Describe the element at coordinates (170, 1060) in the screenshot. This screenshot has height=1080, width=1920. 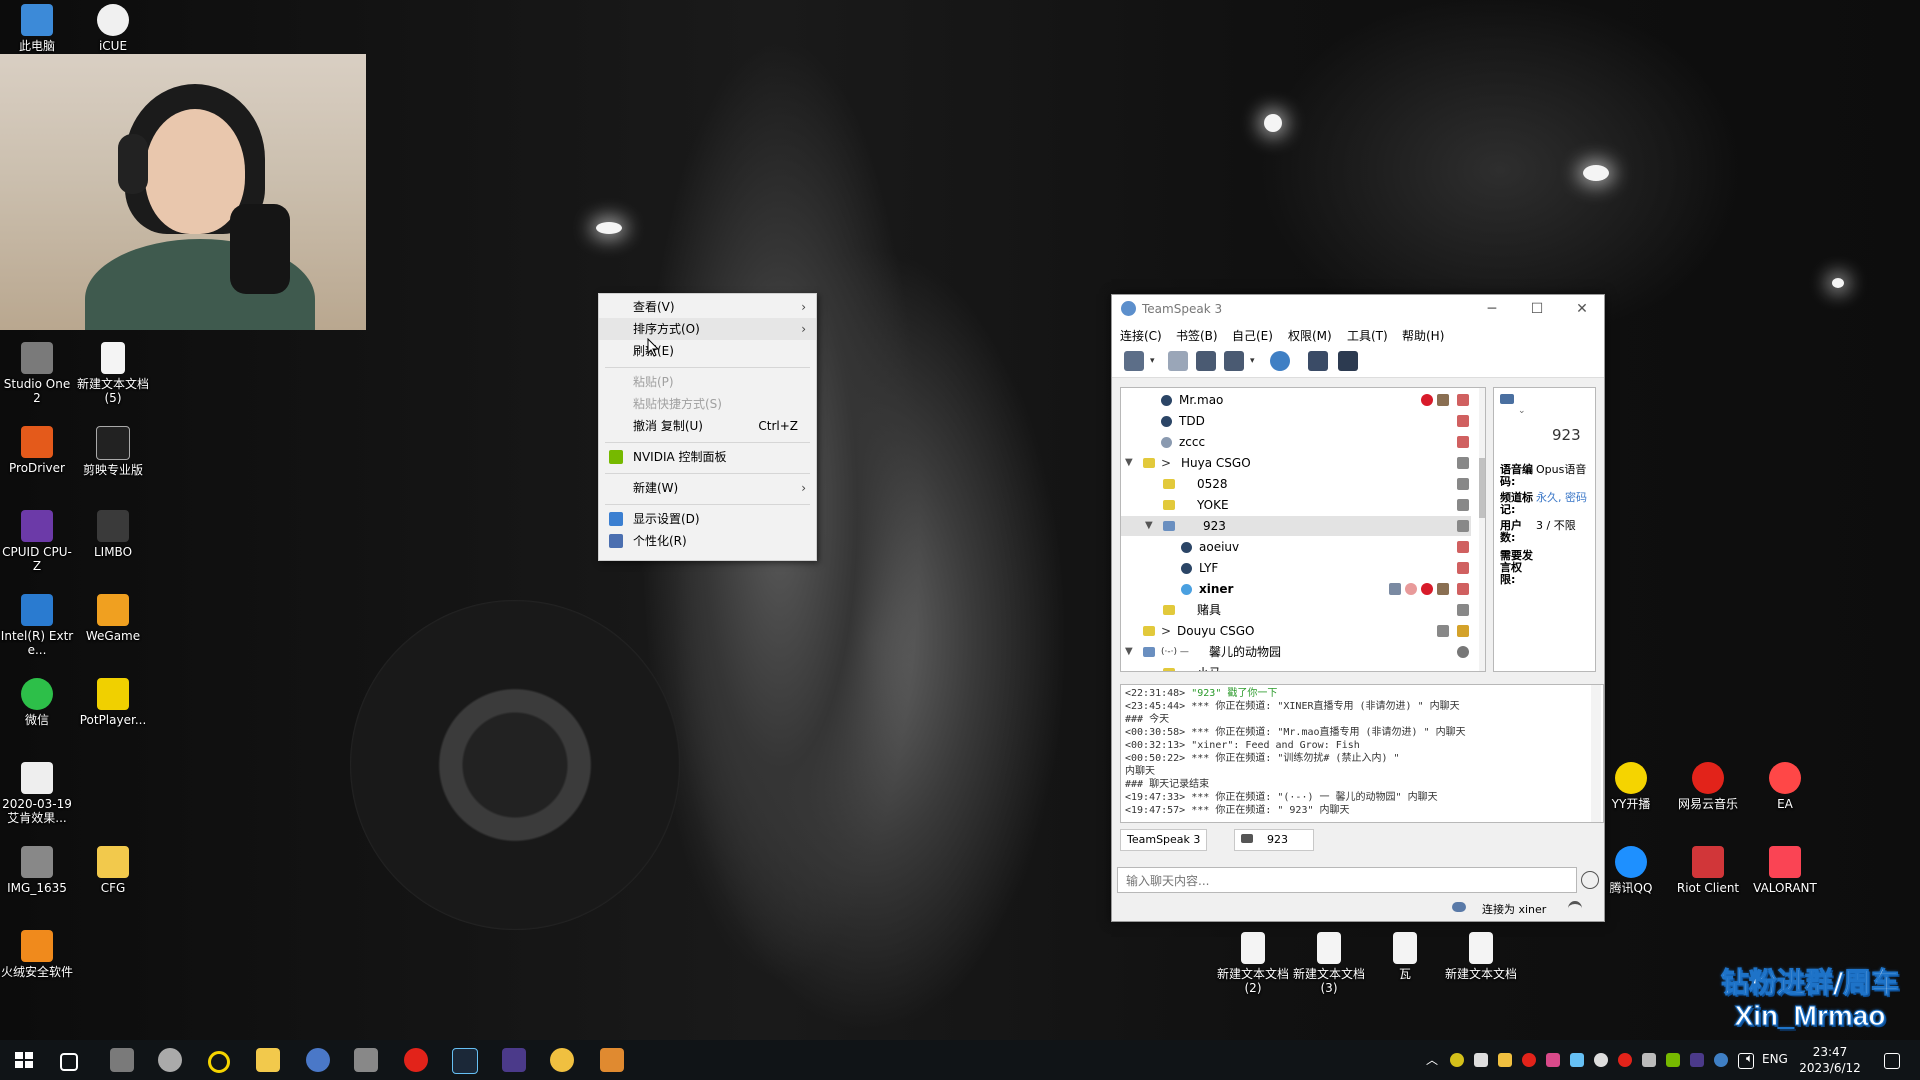
I see `obs-icon` at that location.